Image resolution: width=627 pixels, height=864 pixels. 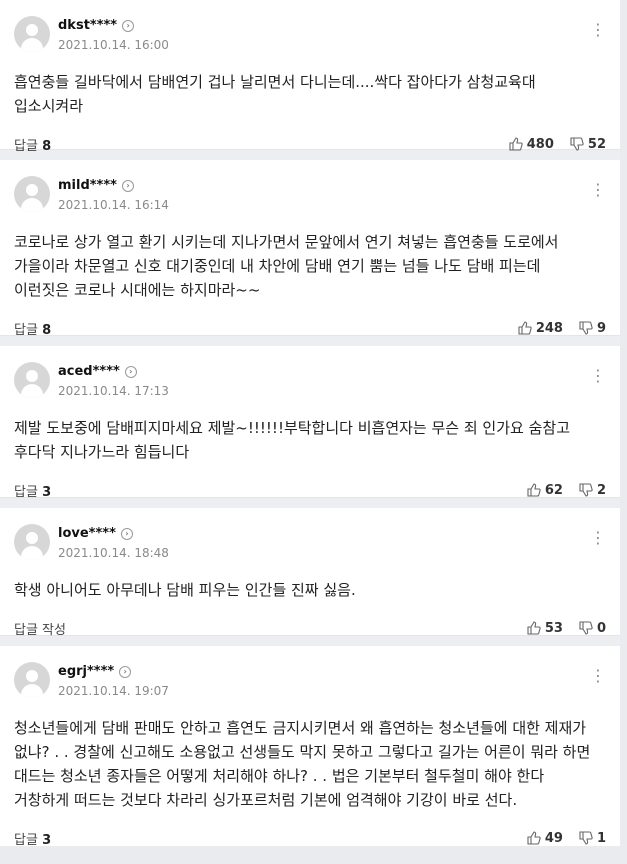 I want to click on like-button: 62, so click(x=545, y=490).